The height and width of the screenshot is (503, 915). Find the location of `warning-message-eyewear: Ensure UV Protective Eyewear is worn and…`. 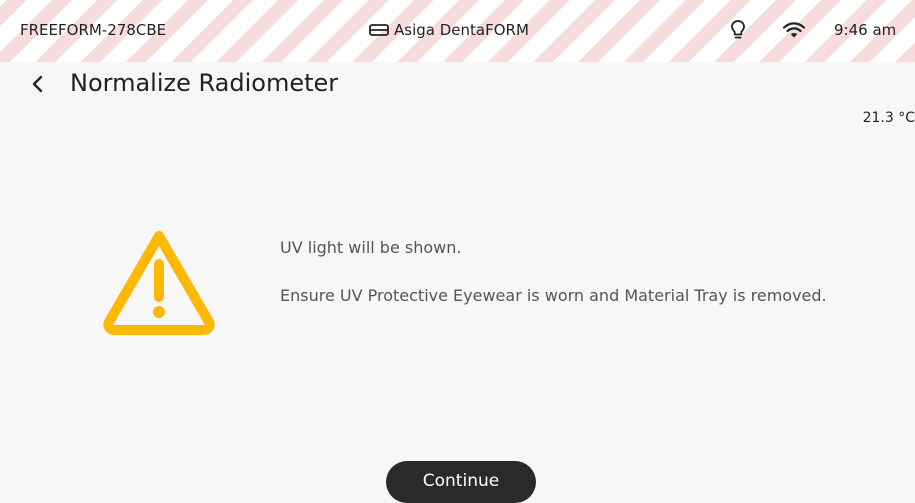

warning-message-eyewear: Ensure UV Protective Eyewear is worn and… is located at coordinates (553, 295).